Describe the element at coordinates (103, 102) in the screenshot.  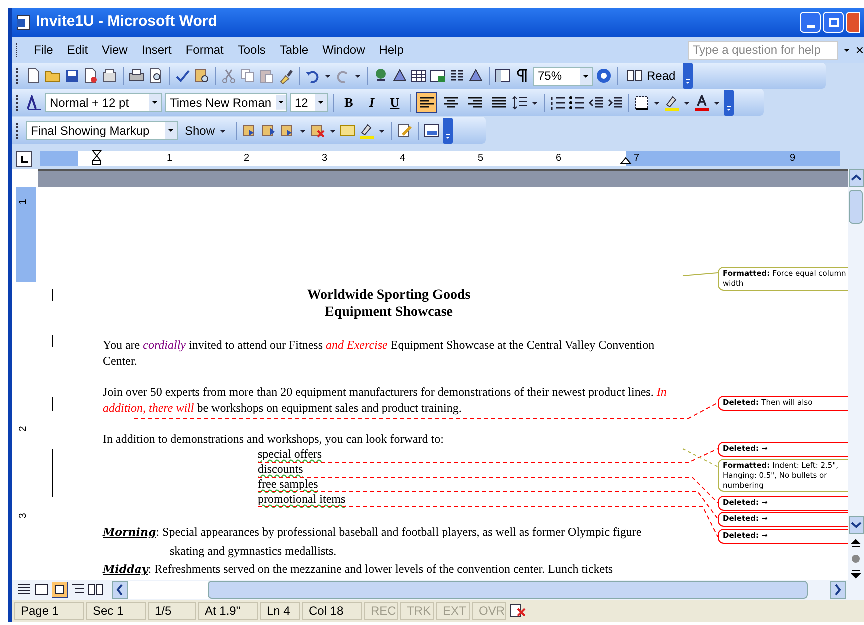
I see `style-box: Normal + 12 pt` at that location.